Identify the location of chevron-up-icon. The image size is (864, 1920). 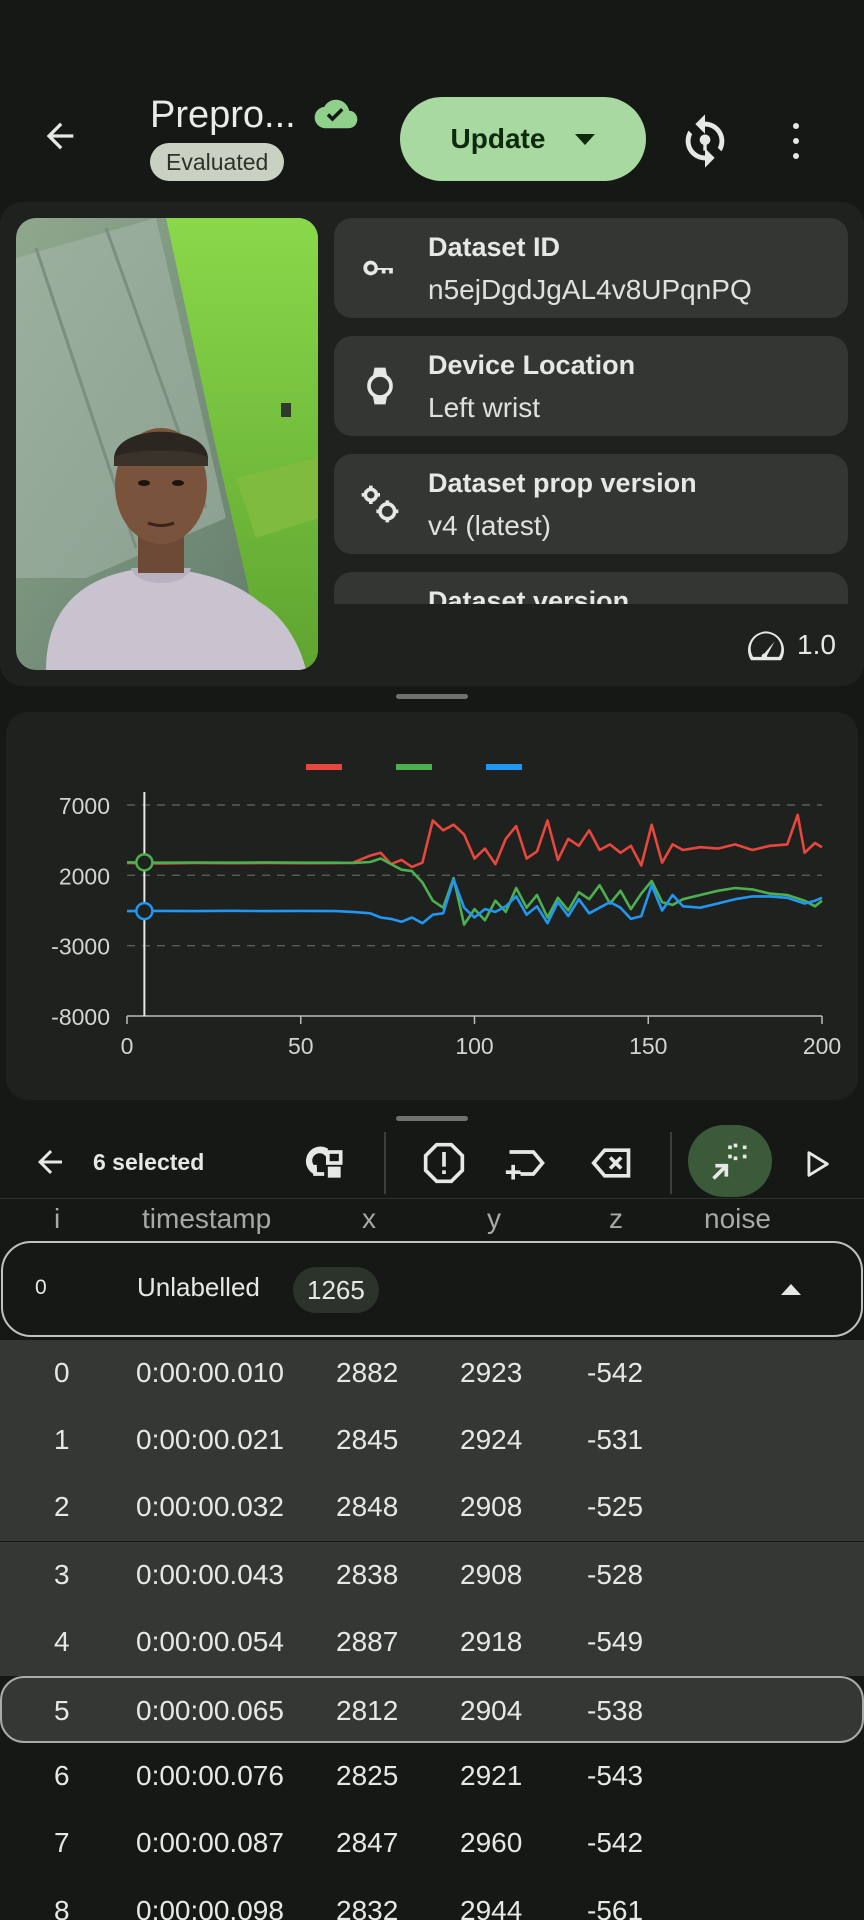
(791, 1289).